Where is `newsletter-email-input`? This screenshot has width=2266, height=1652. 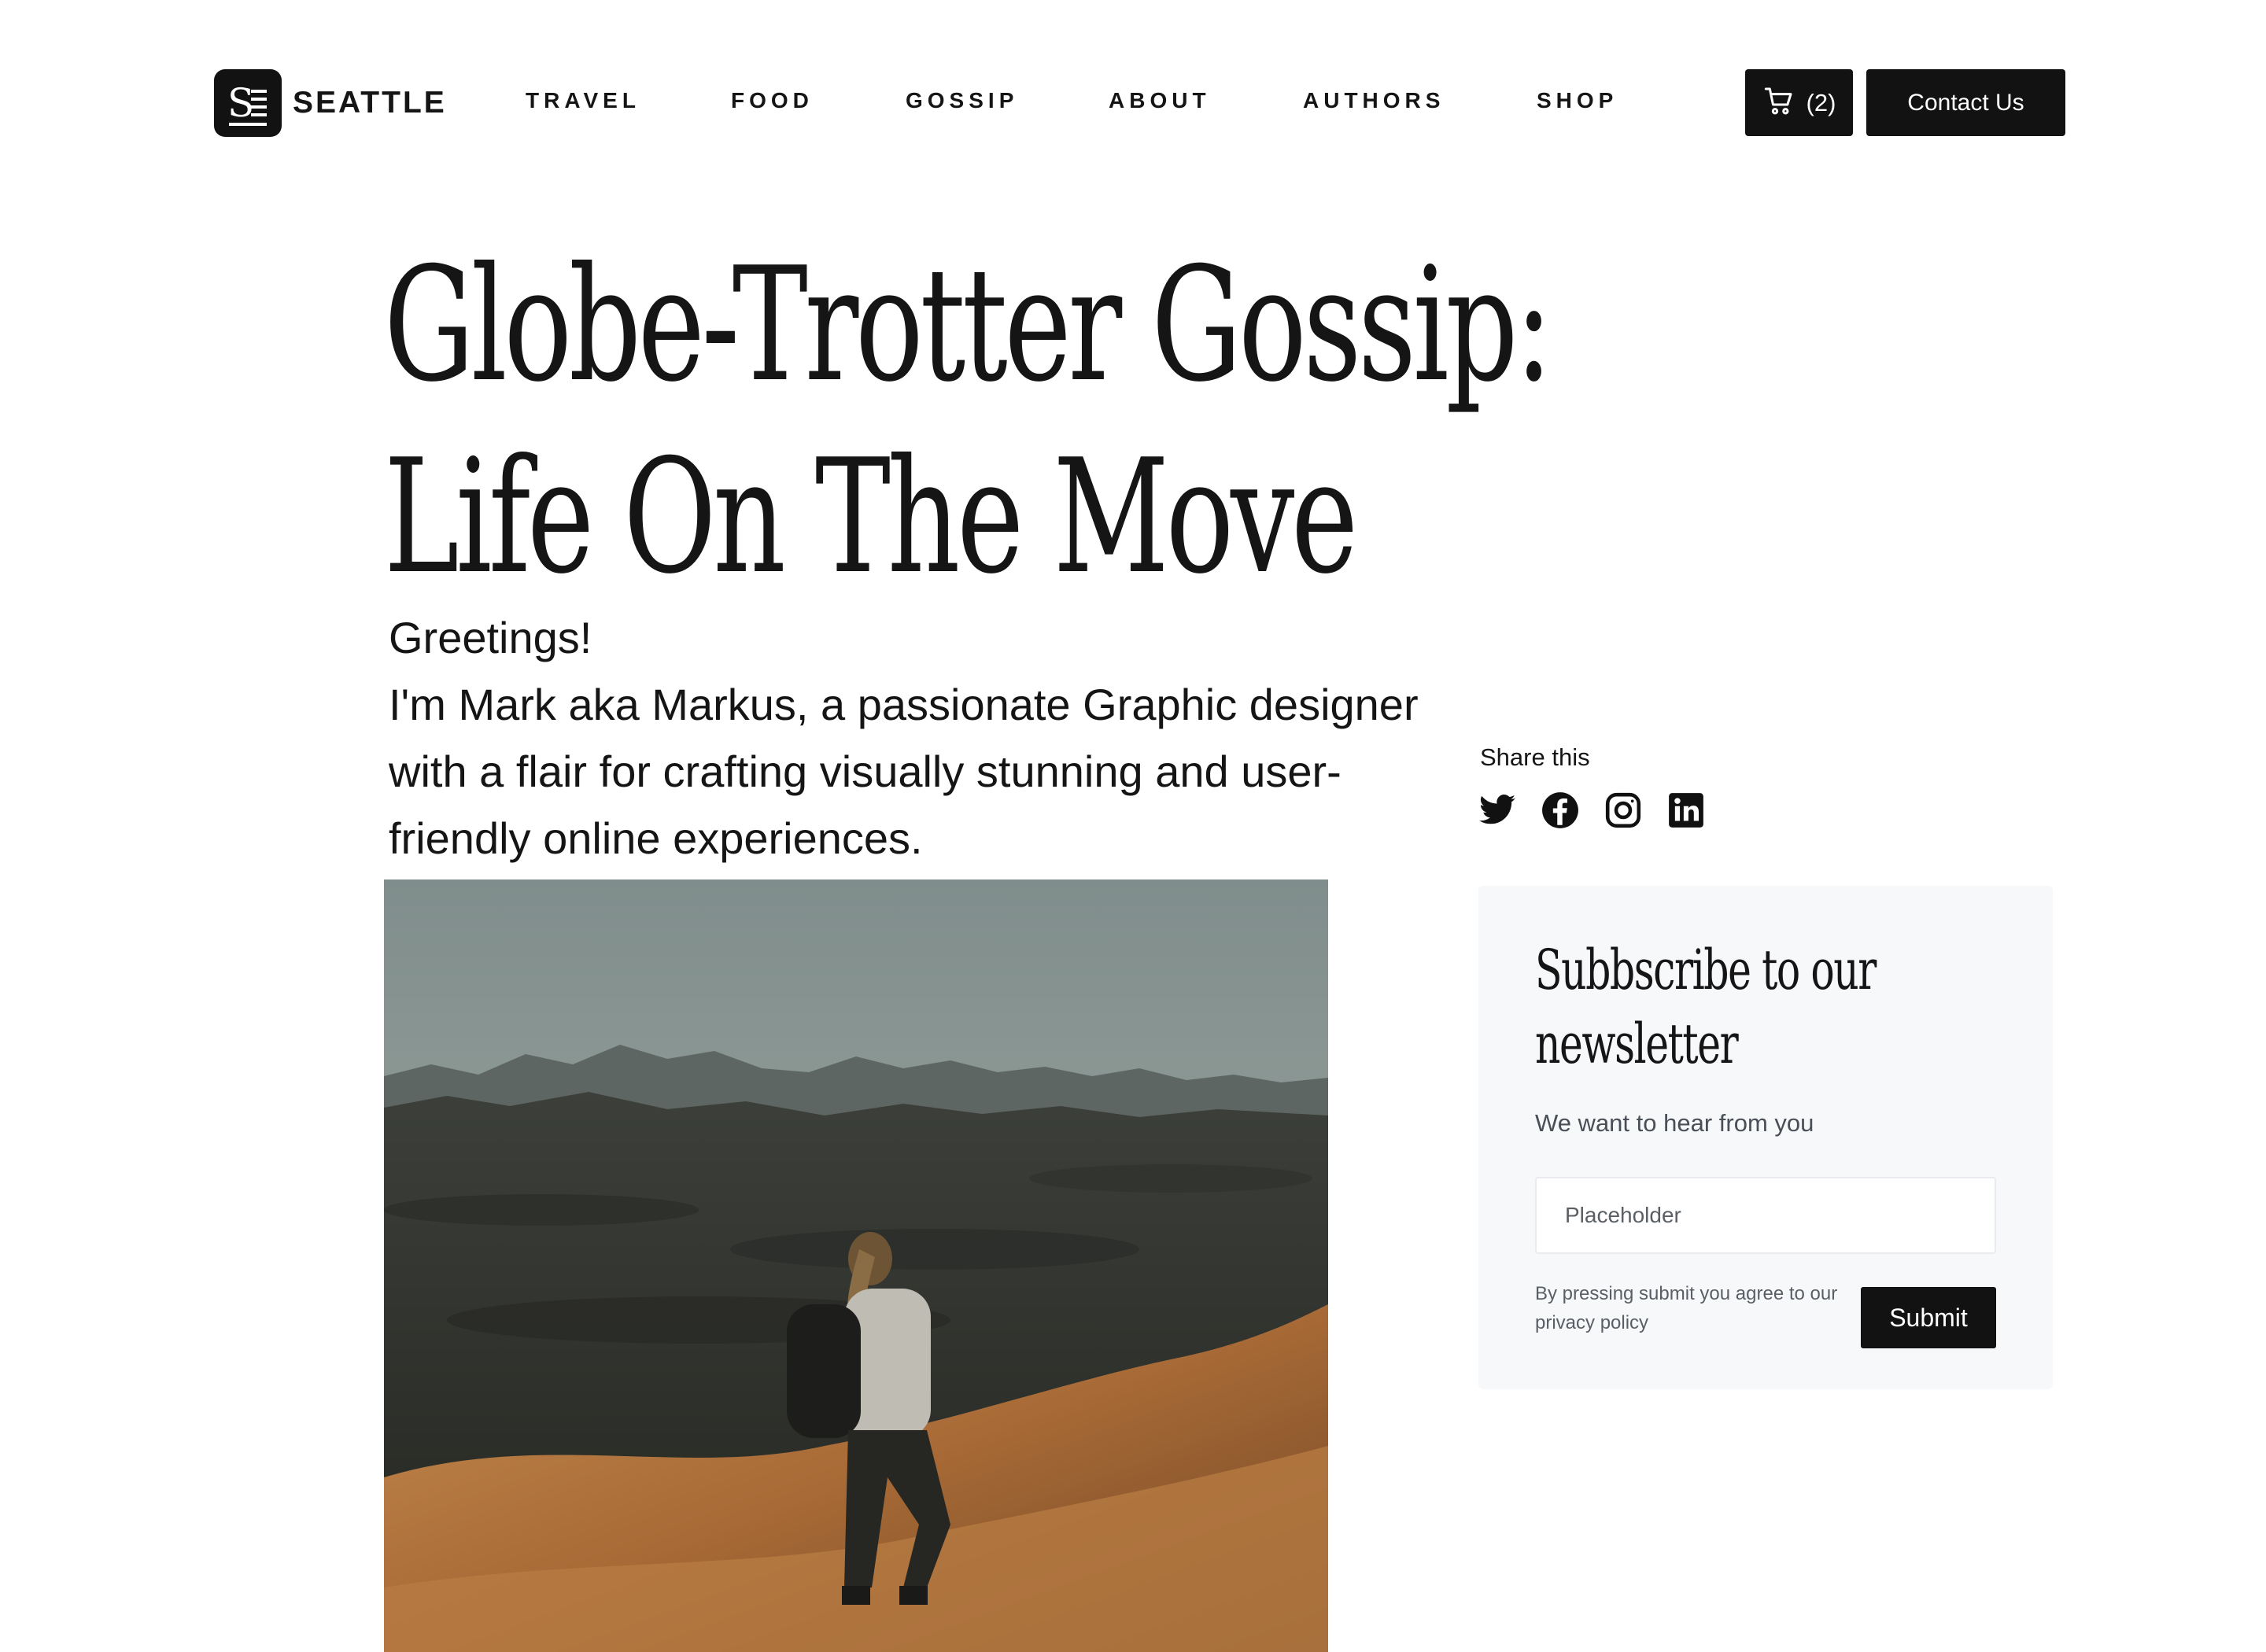 newsletter-email-input is located at coordinates (1765, 1215).